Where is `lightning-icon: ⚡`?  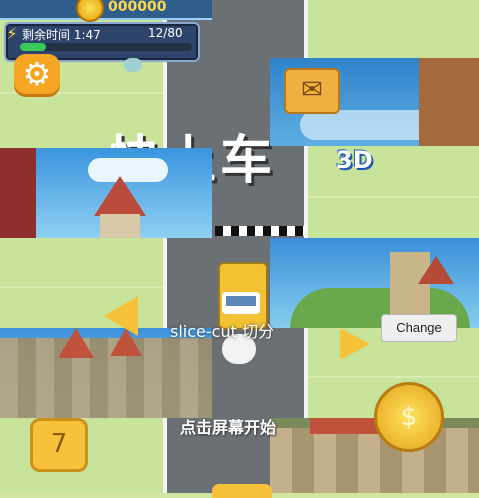
lightning-icon: ⚡ is located at coordinates (12, 33).